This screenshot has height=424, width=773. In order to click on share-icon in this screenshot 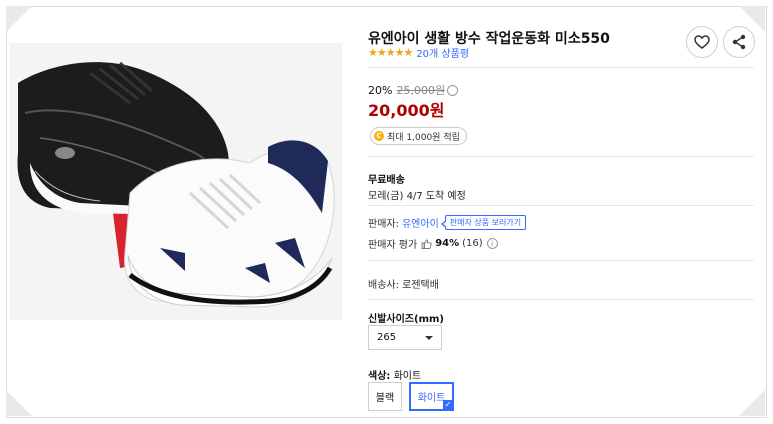, I will do `click(739, 42)`.